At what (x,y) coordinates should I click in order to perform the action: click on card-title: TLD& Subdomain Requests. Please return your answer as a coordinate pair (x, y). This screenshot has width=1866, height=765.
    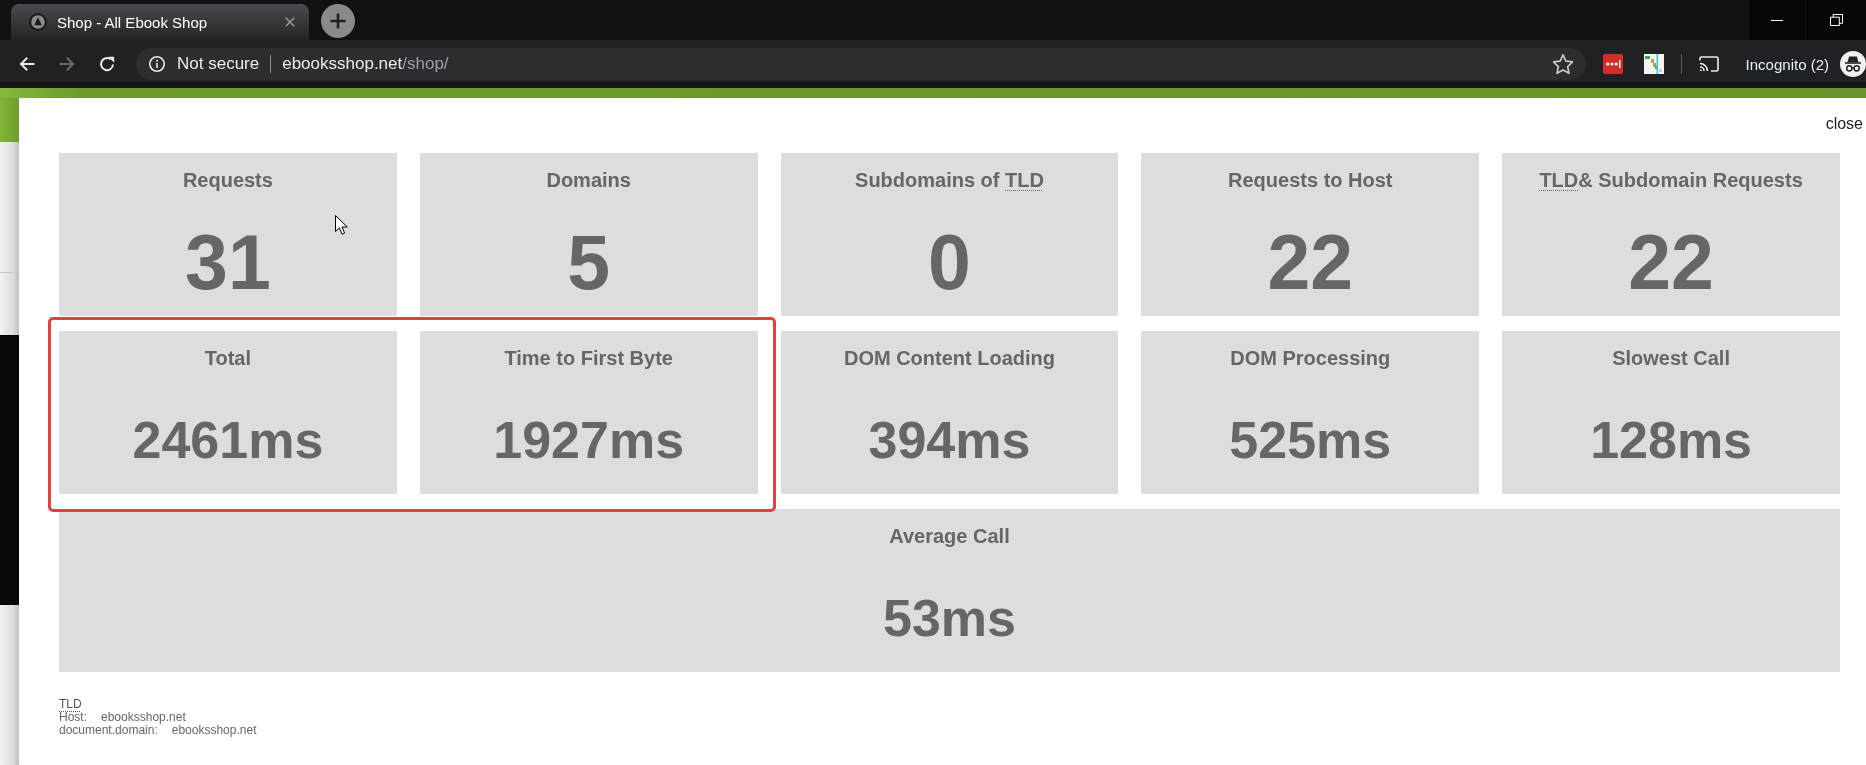
    Looking at the image, I should click on (1671, 180).